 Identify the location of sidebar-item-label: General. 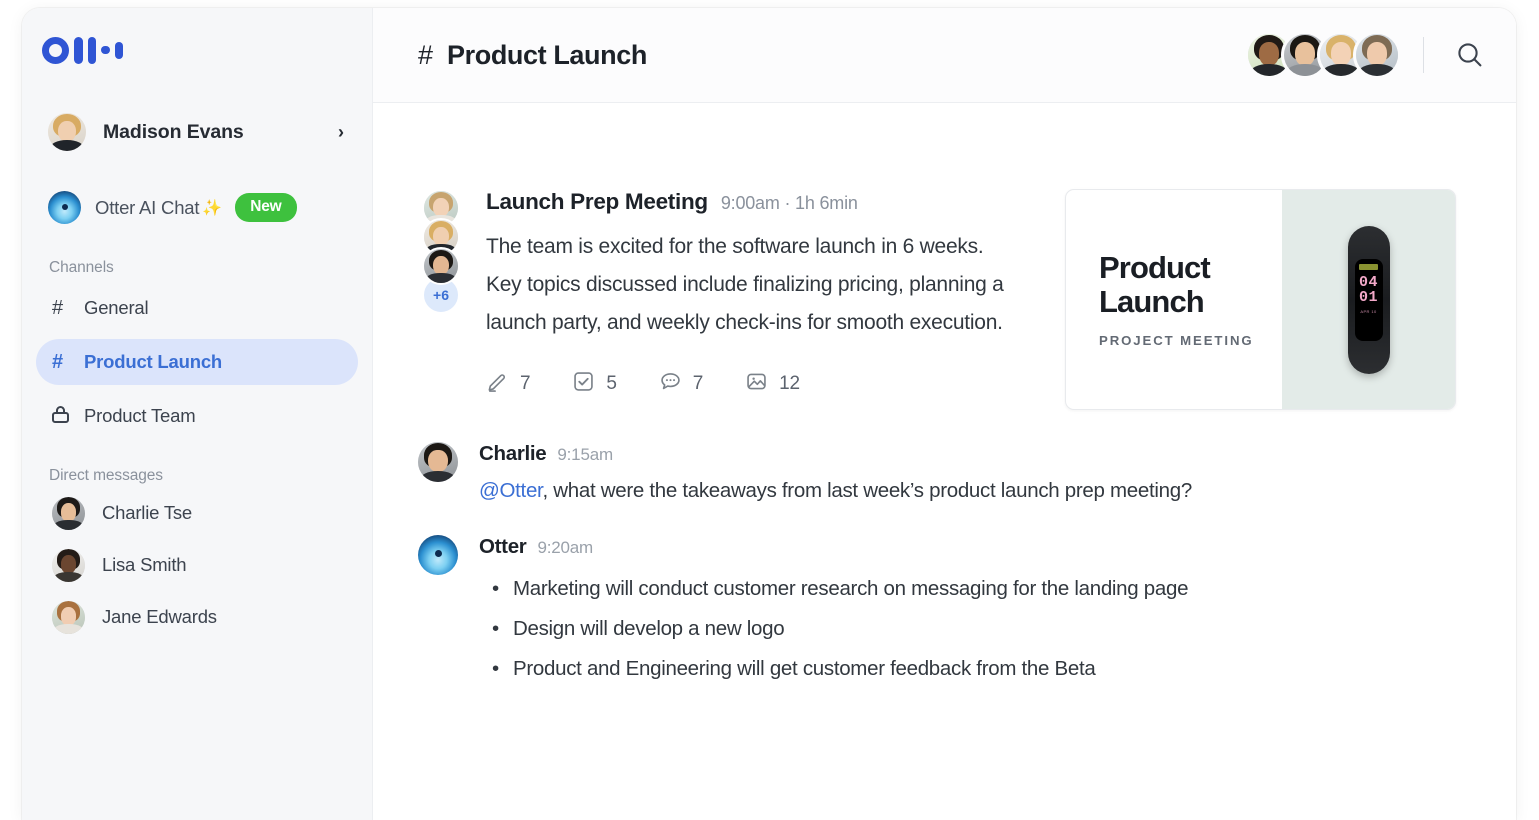
(116, 307).